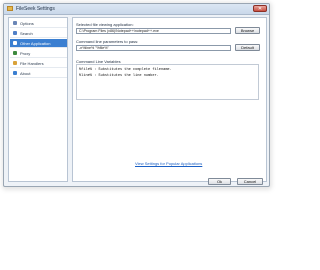 The image size is (320, 270). I want to click on popular-apps-link: View Settings for Popular Applications, so click(168, 163).